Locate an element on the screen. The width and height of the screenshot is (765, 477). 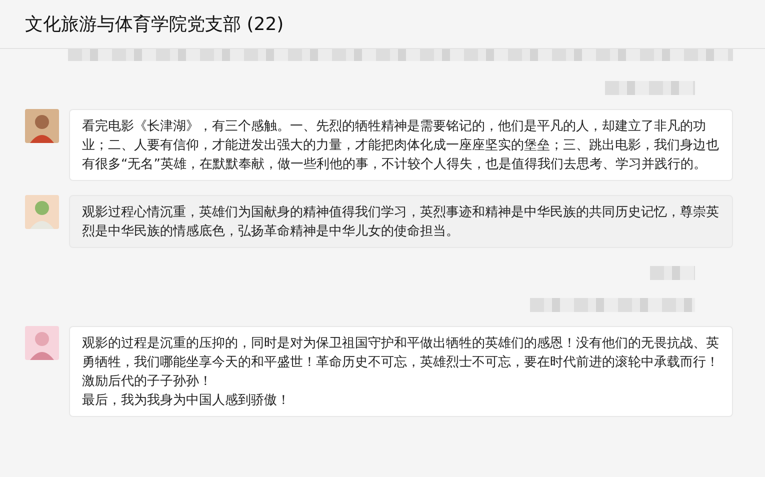
chat-title: 文化旅游与体育学院党支部 (22) is located at coordinates (154, 24).